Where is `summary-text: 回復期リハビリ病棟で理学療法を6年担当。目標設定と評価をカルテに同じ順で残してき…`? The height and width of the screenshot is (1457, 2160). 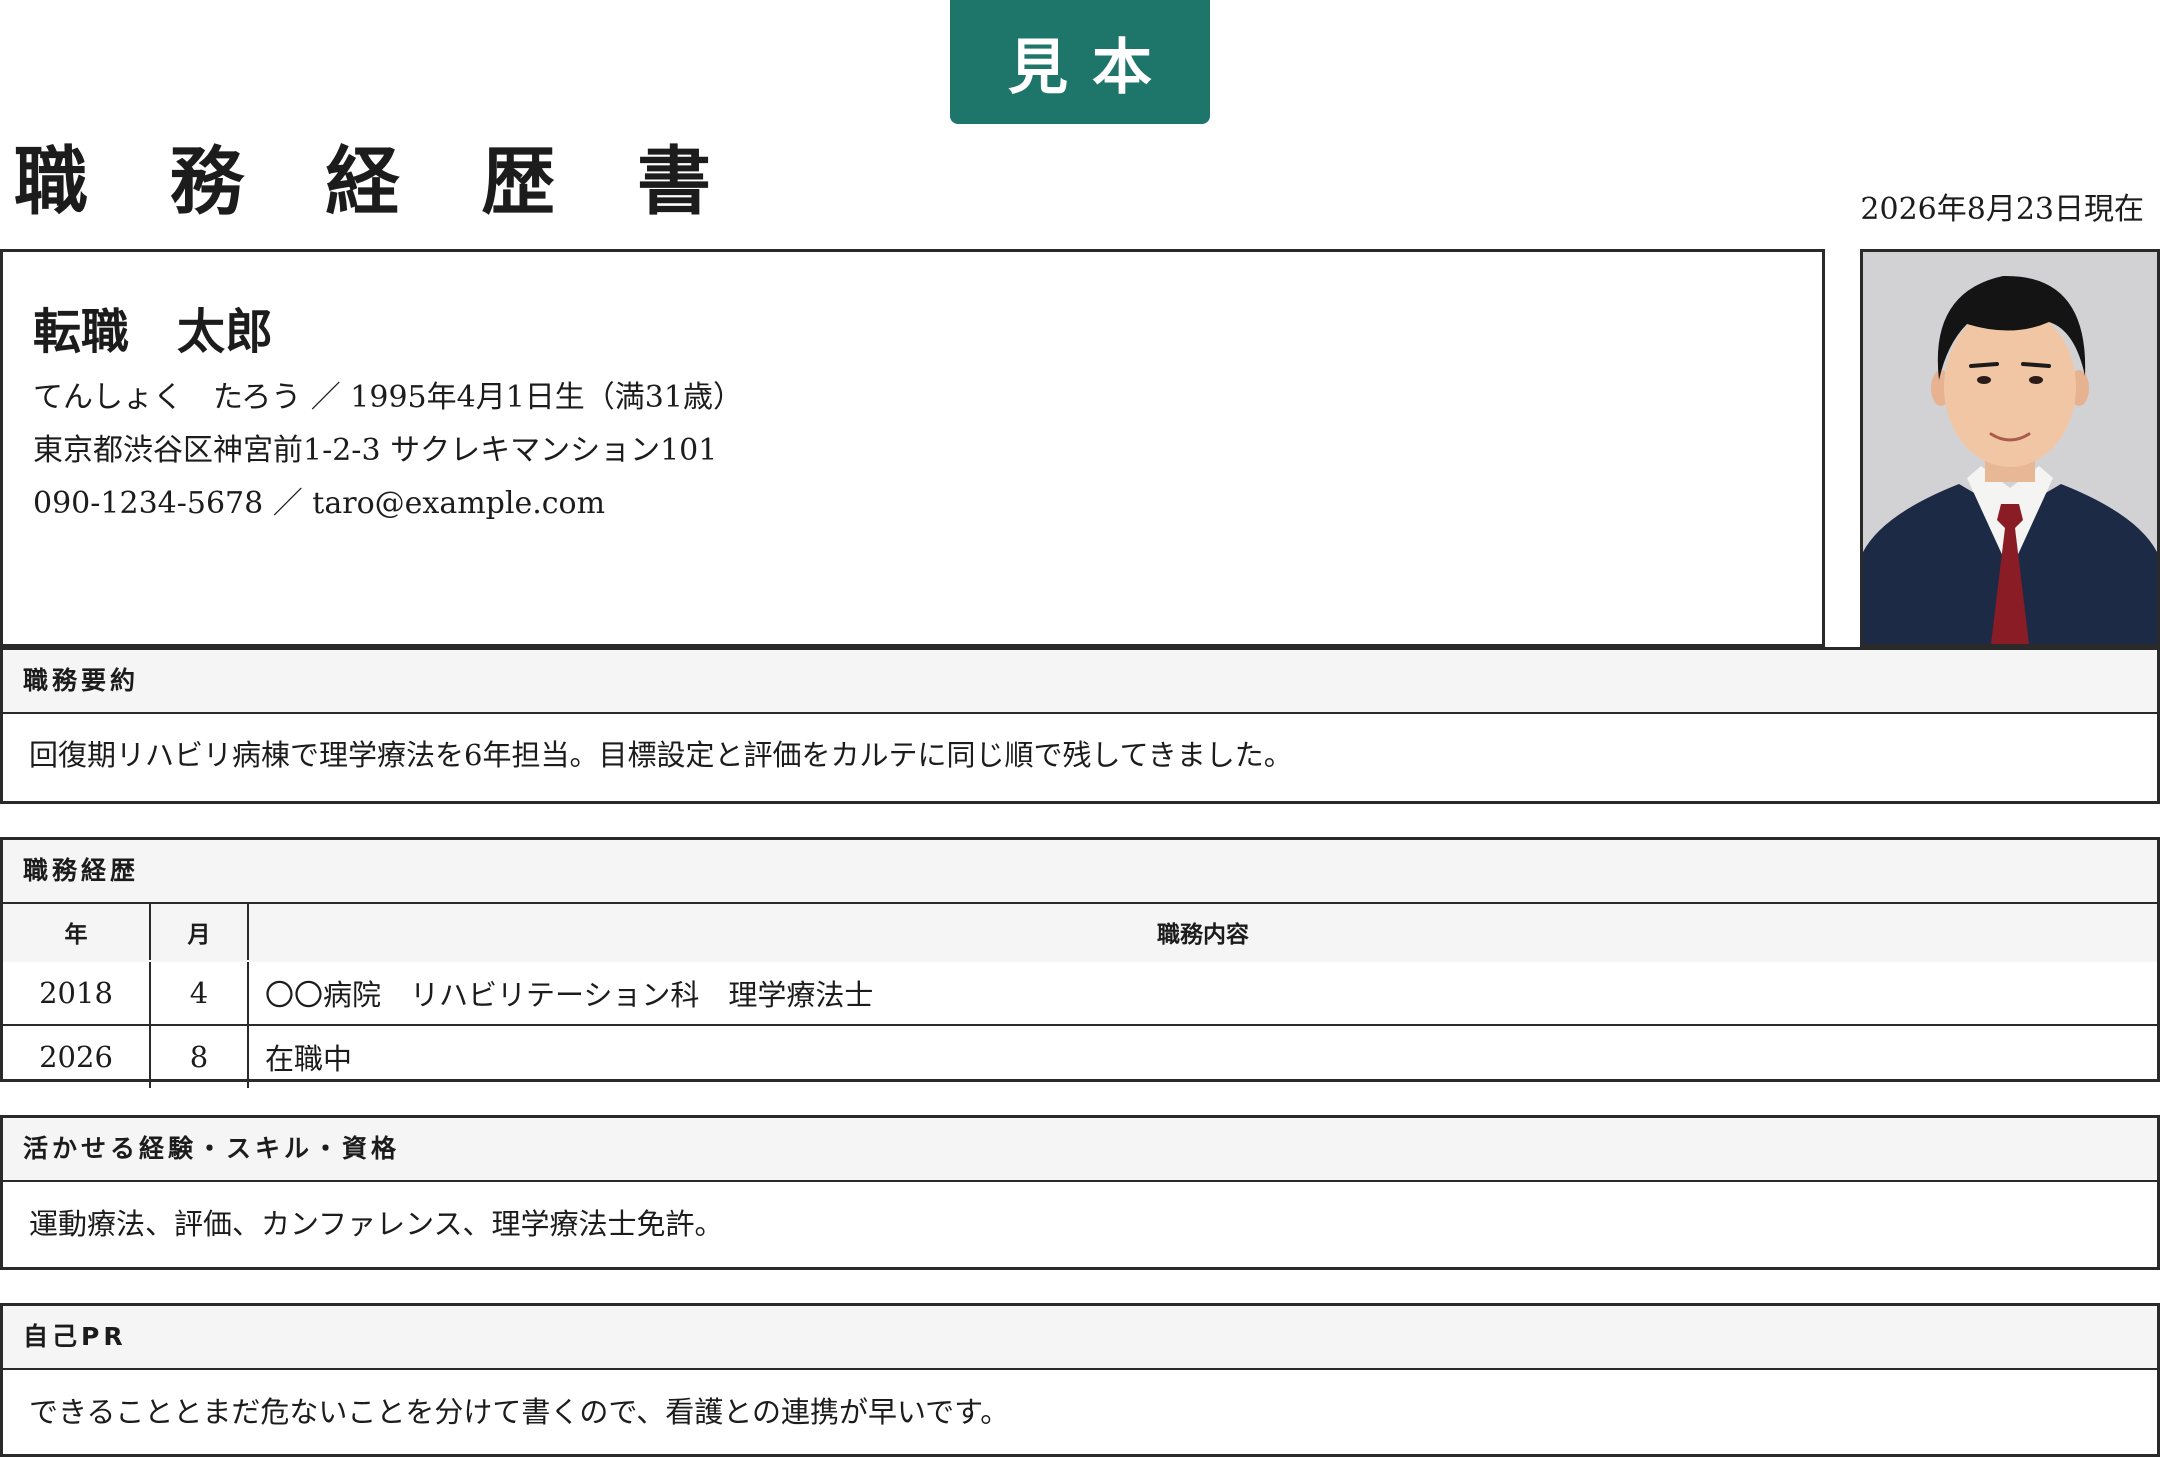 summary-text: 回復期リハビリ病棟で理学療法を6年担当。目標設定と評価をカルテに同じ順で残してき… is located at coordinates (661, 755).